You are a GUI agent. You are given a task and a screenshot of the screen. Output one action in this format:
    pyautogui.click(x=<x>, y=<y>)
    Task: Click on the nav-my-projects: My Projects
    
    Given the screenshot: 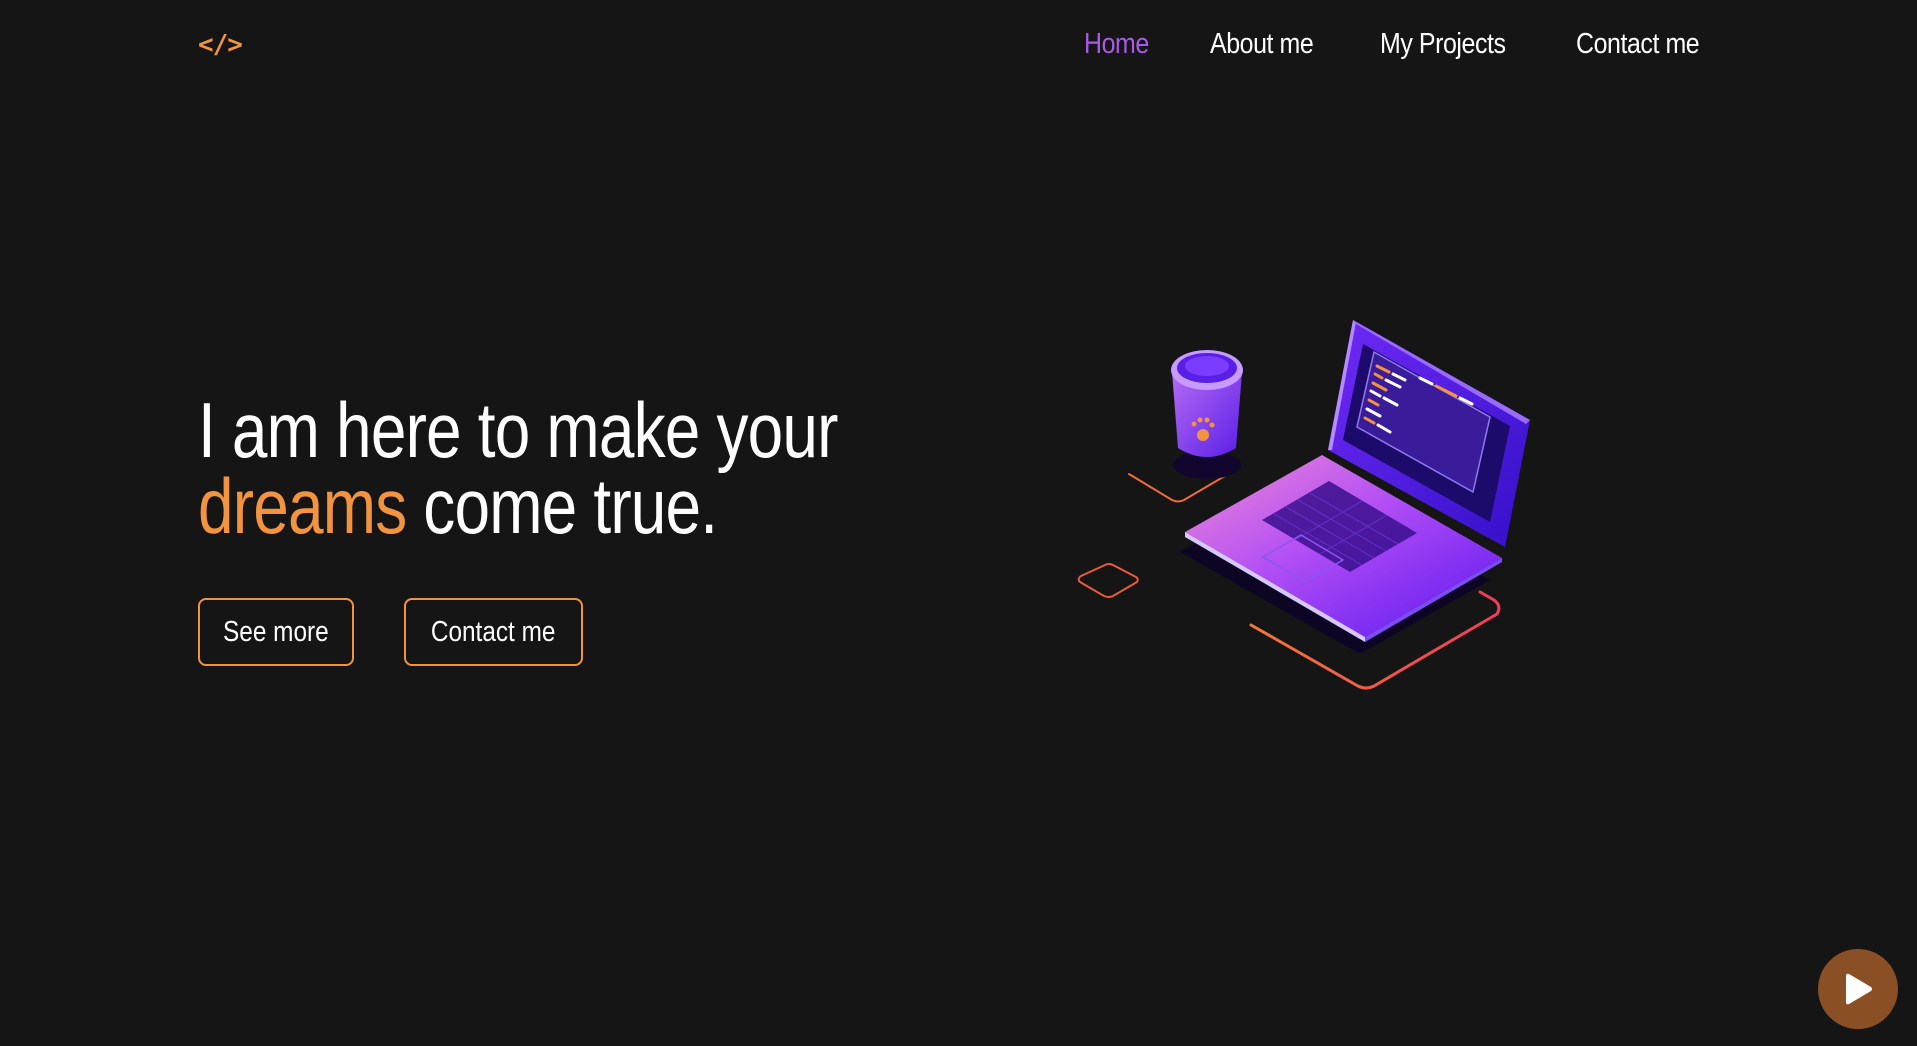 What is the action you would take?
    pyautogui.click(x=1443, y=44)
    